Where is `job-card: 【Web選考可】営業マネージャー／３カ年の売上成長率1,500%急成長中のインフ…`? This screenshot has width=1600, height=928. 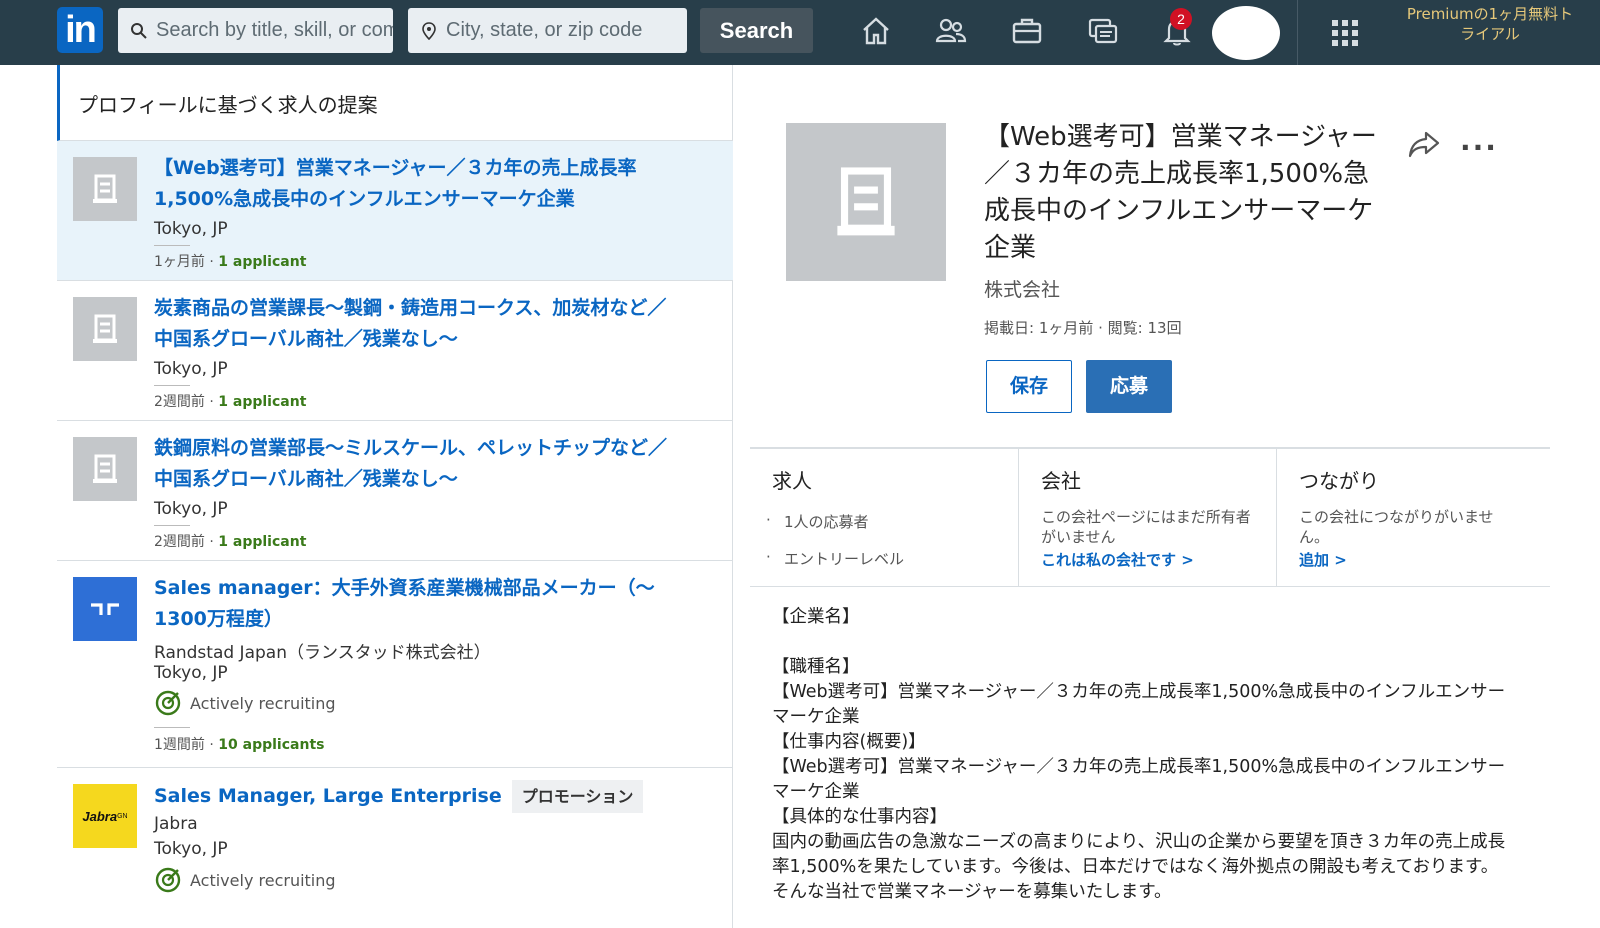
job-card: 【Web選考可】営業マネージャー／３カ年の売上成長率1,500%急成長中のインフ… is located at coordinates (395, 211).